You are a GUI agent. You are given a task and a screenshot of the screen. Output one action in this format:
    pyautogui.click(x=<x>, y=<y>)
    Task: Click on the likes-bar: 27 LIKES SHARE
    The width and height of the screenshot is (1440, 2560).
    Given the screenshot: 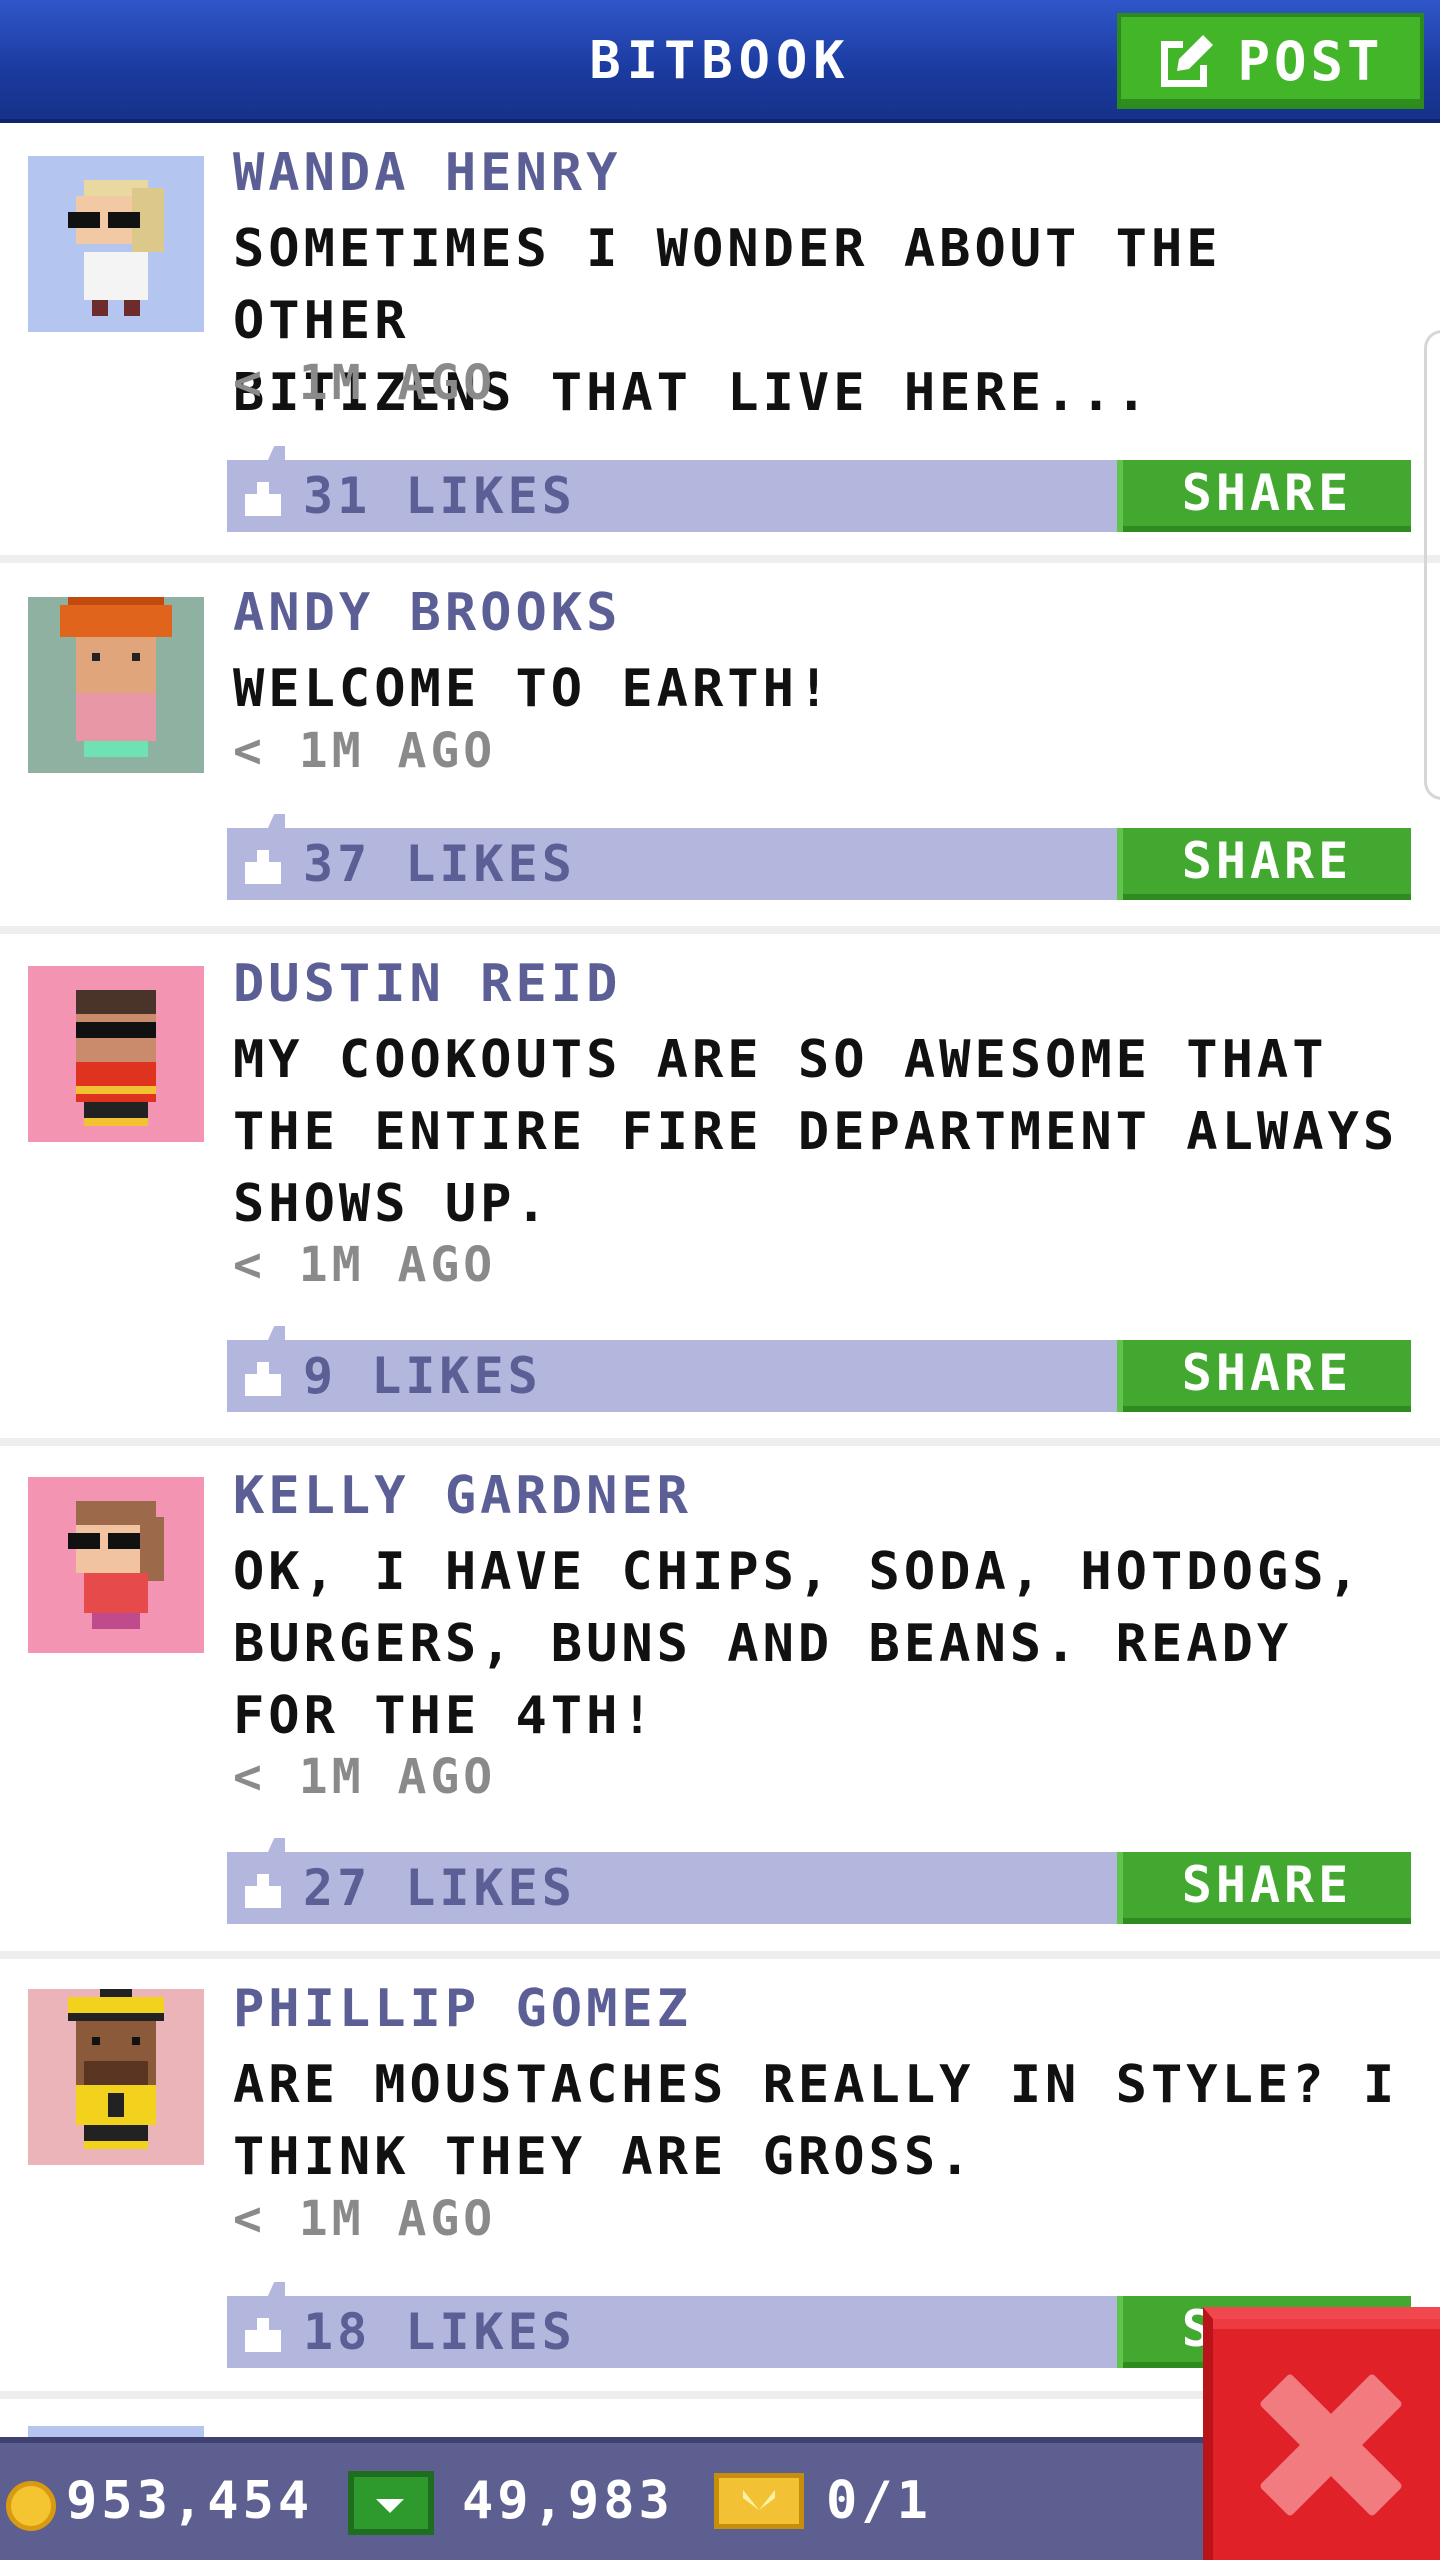 What is the action you would take?
    pyautogui.click(x=819, y=1881)
    